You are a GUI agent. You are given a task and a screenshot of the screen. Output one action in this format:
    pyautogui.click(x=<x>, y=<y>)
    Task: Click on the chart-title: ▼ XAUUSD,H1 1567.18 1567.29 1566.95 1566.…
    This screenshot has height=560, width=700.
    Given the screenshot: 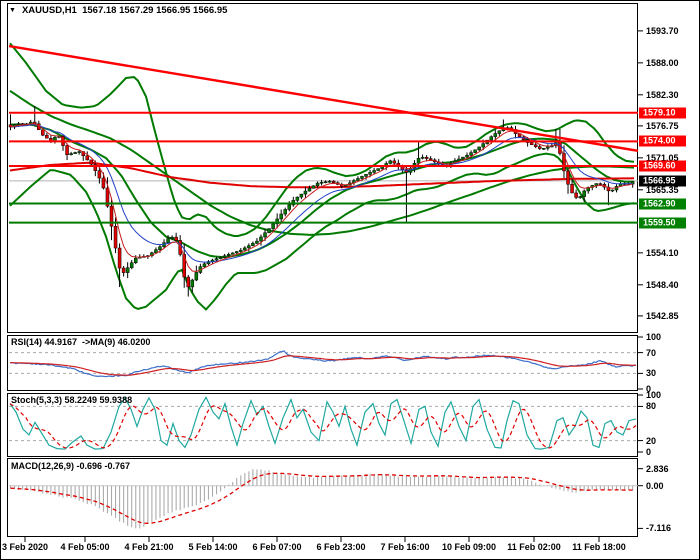 What is the action you would take?
    pyautogui.click(x=118, y=10)
    